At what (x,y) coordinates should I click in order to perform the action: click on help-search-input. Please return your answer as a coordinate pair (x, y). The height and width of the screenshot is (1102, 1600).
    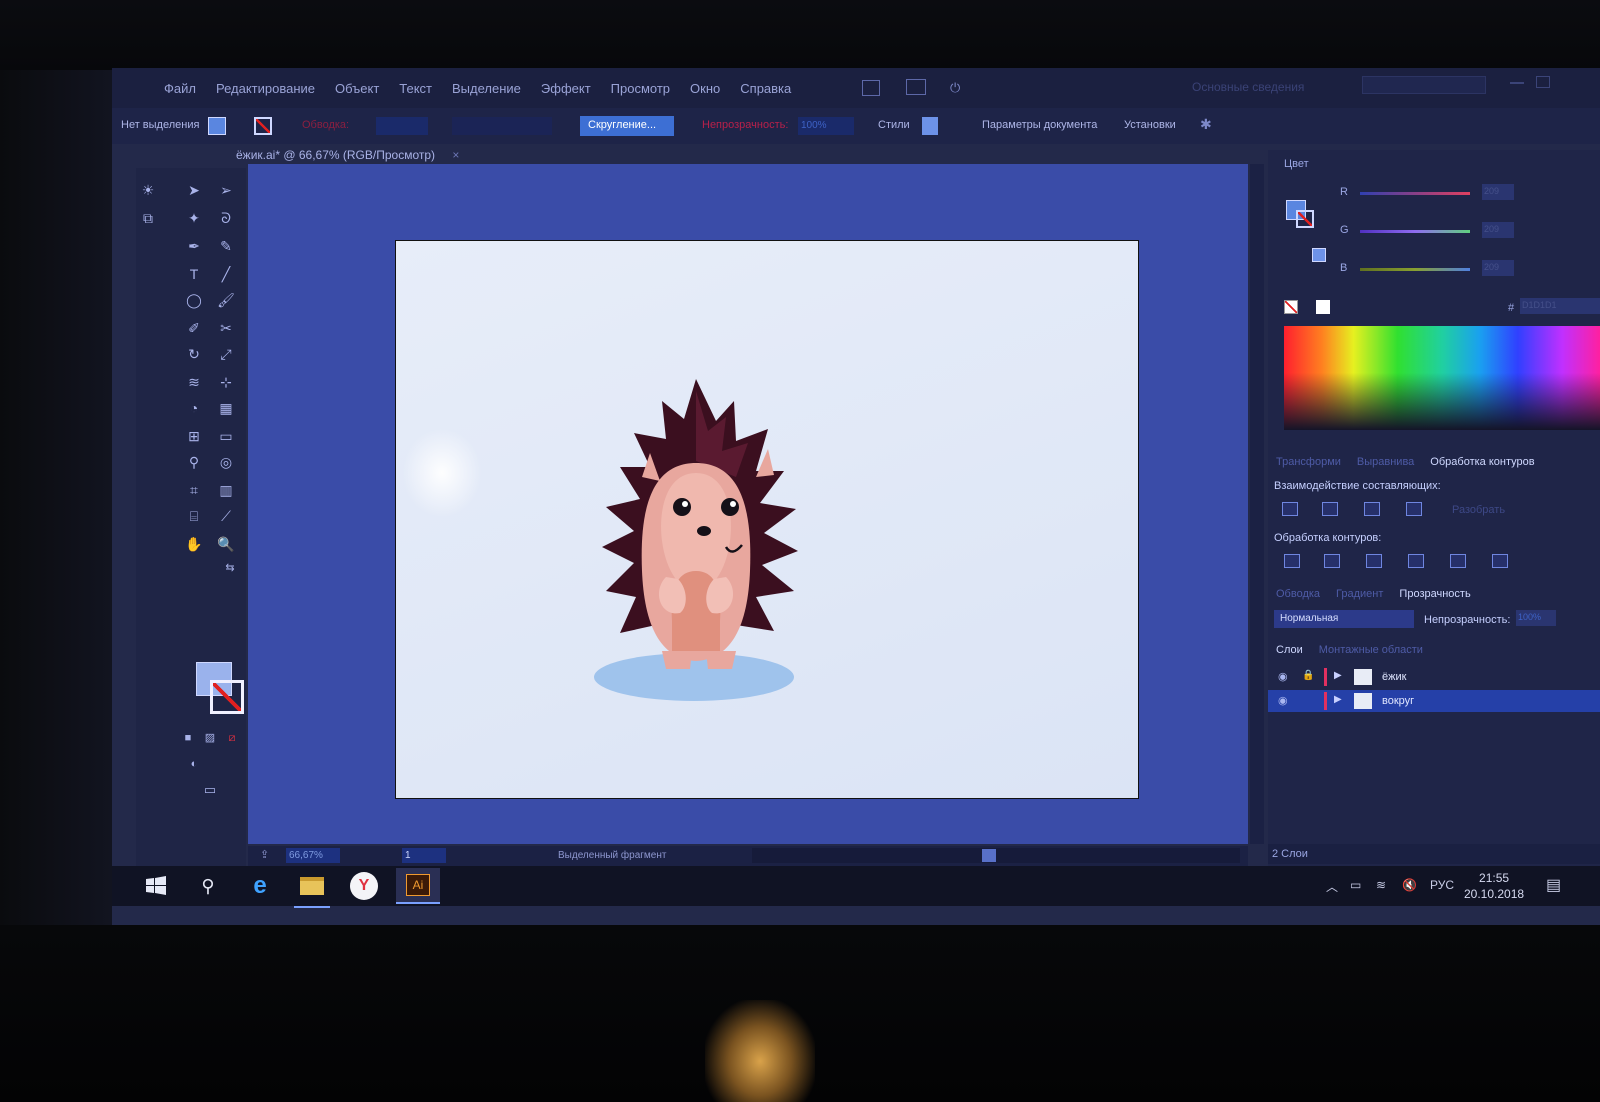
    Looking at the image, I should click on (1424, 85).